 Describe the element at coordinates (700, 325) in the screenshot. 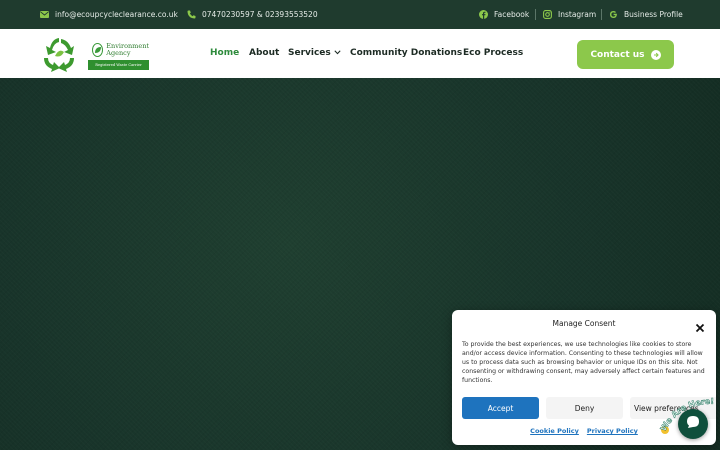

I see `close-icon` at that location.